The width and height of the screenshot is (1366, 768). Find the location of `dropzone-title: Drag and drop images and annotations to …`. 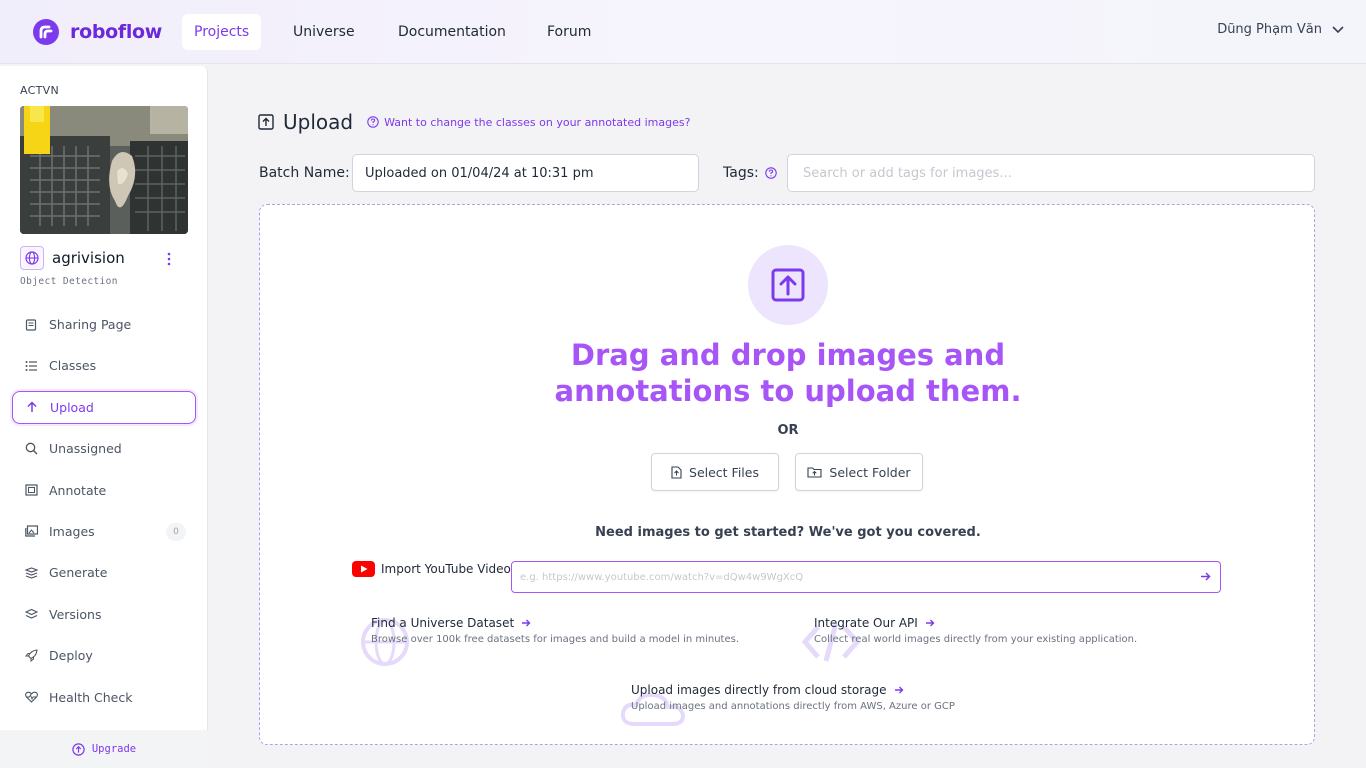

dropzone-title: Drag and drop images and annotations to … is located at coordinates (788, 373).